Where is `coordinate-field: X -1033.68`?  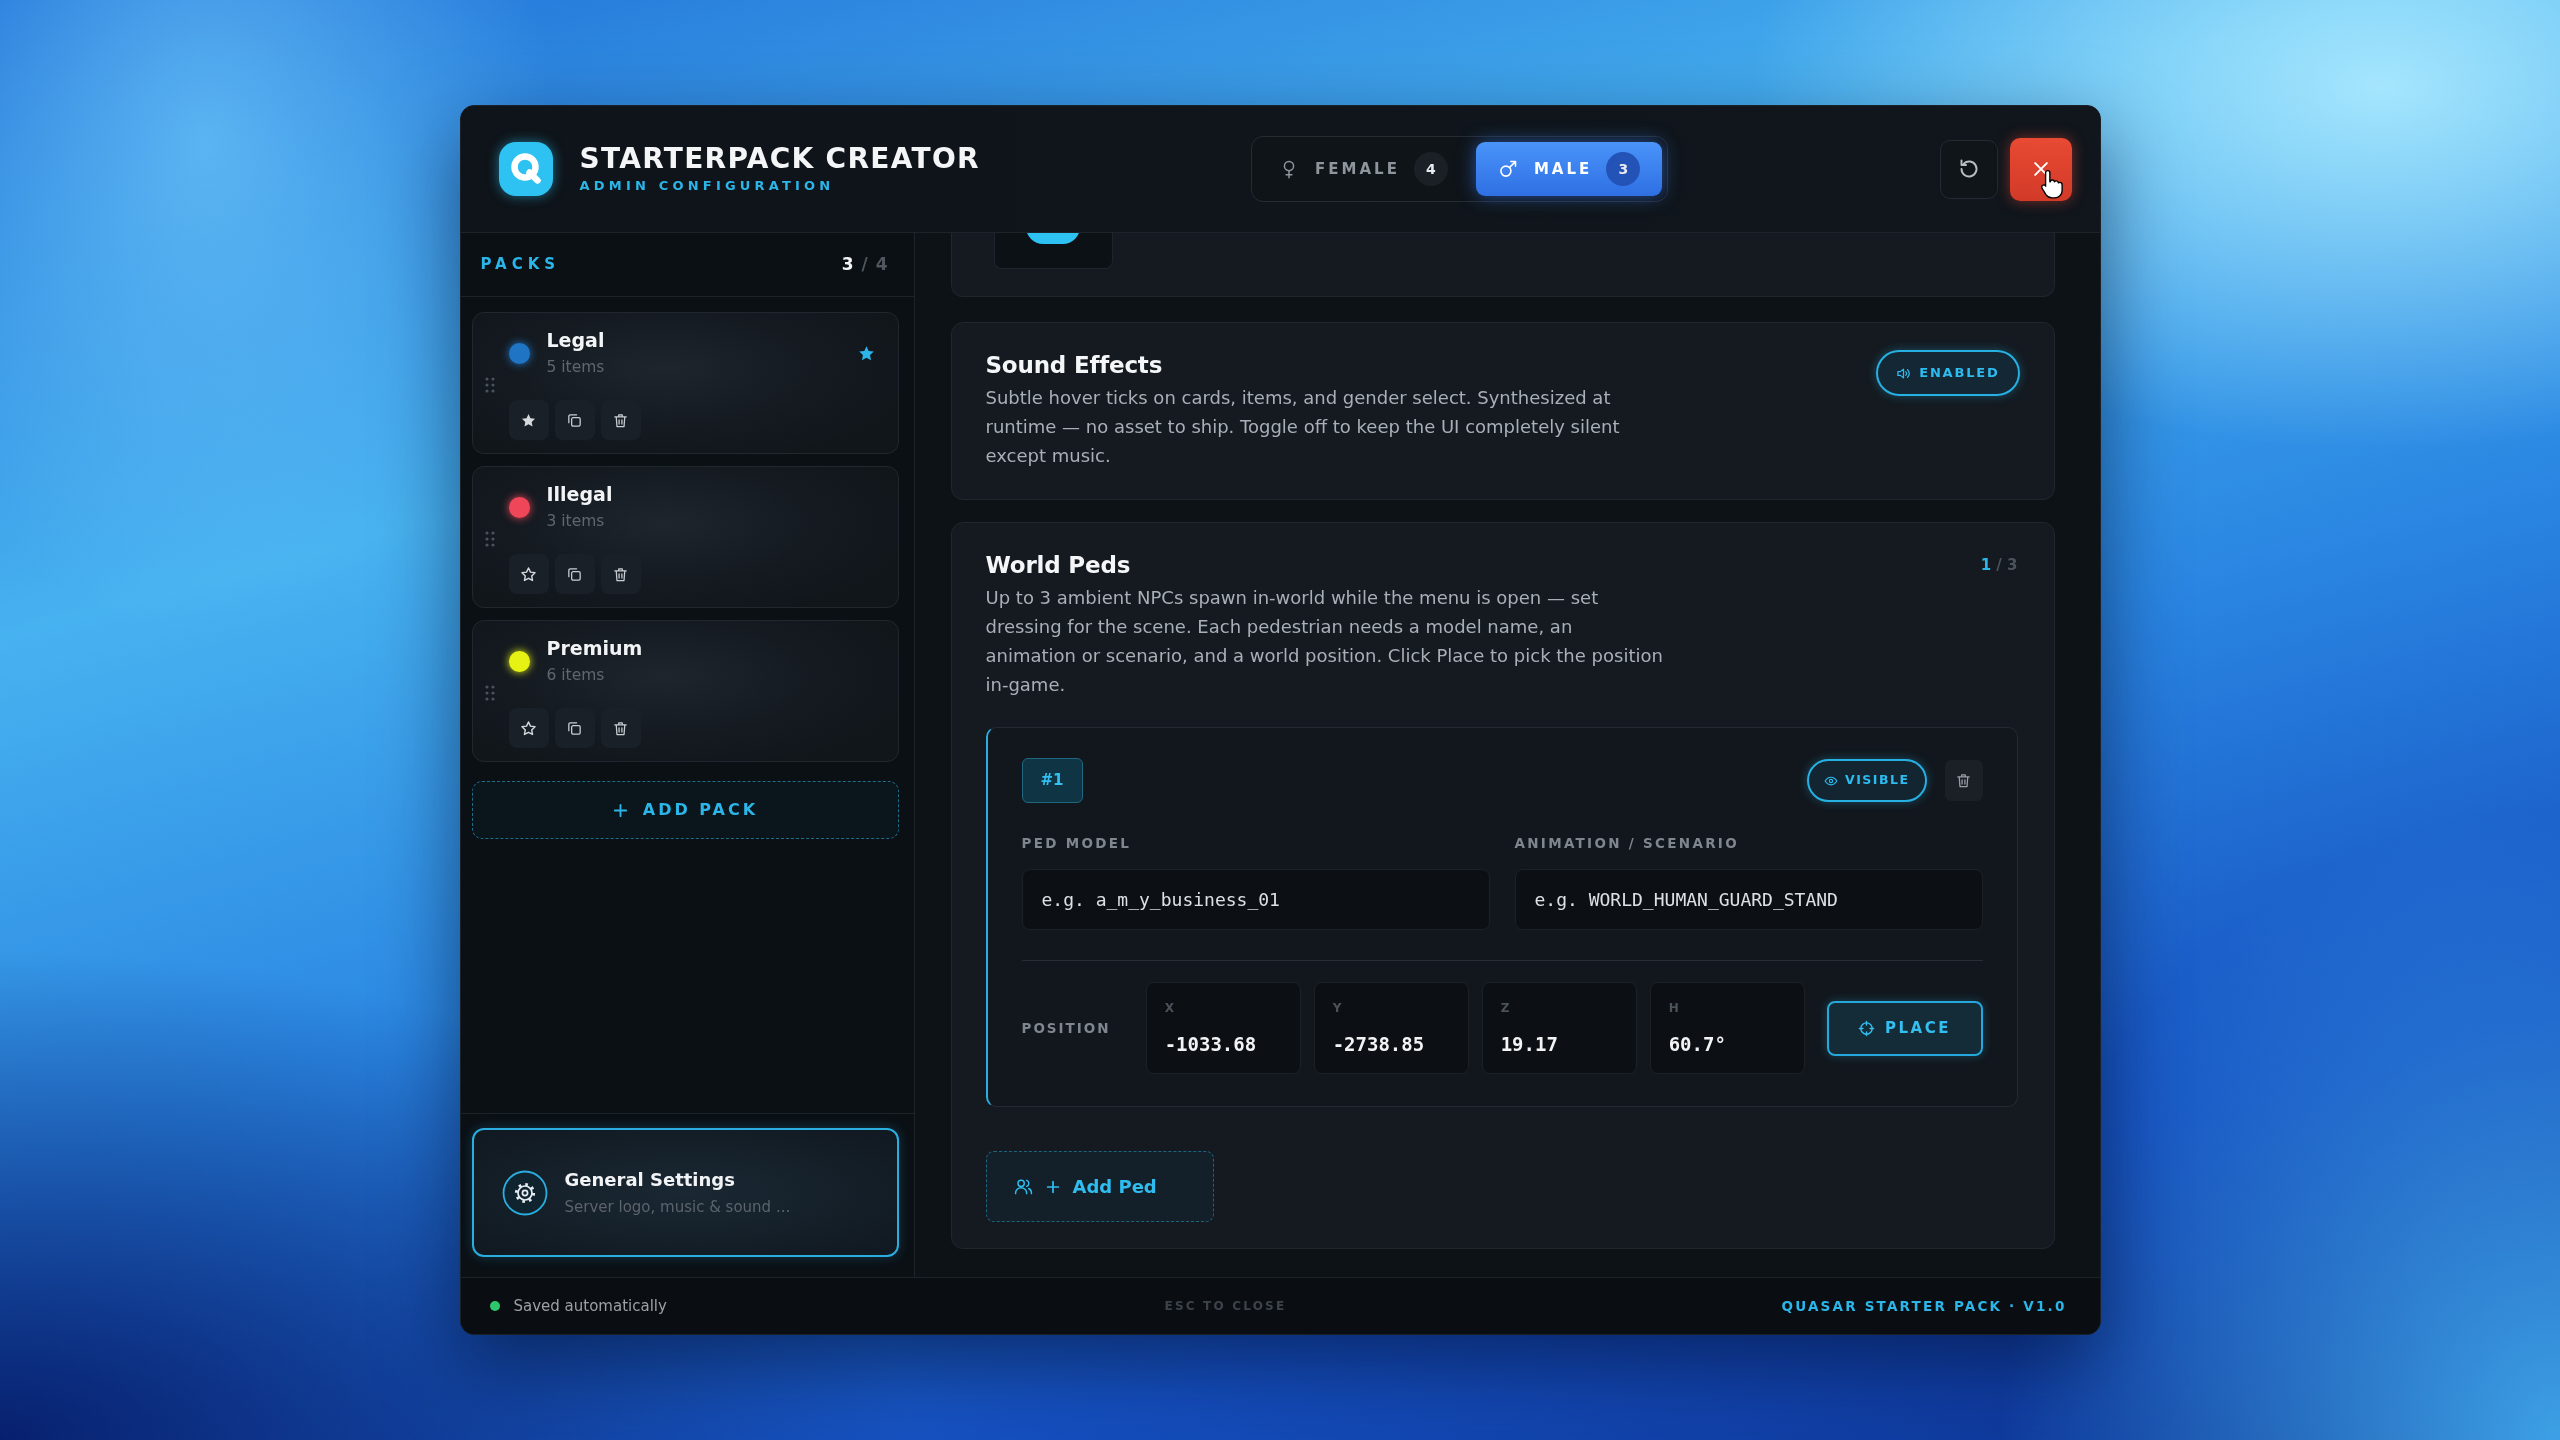
coordinate-field: X -1033.68 is located at coordinates (1223, 1028).